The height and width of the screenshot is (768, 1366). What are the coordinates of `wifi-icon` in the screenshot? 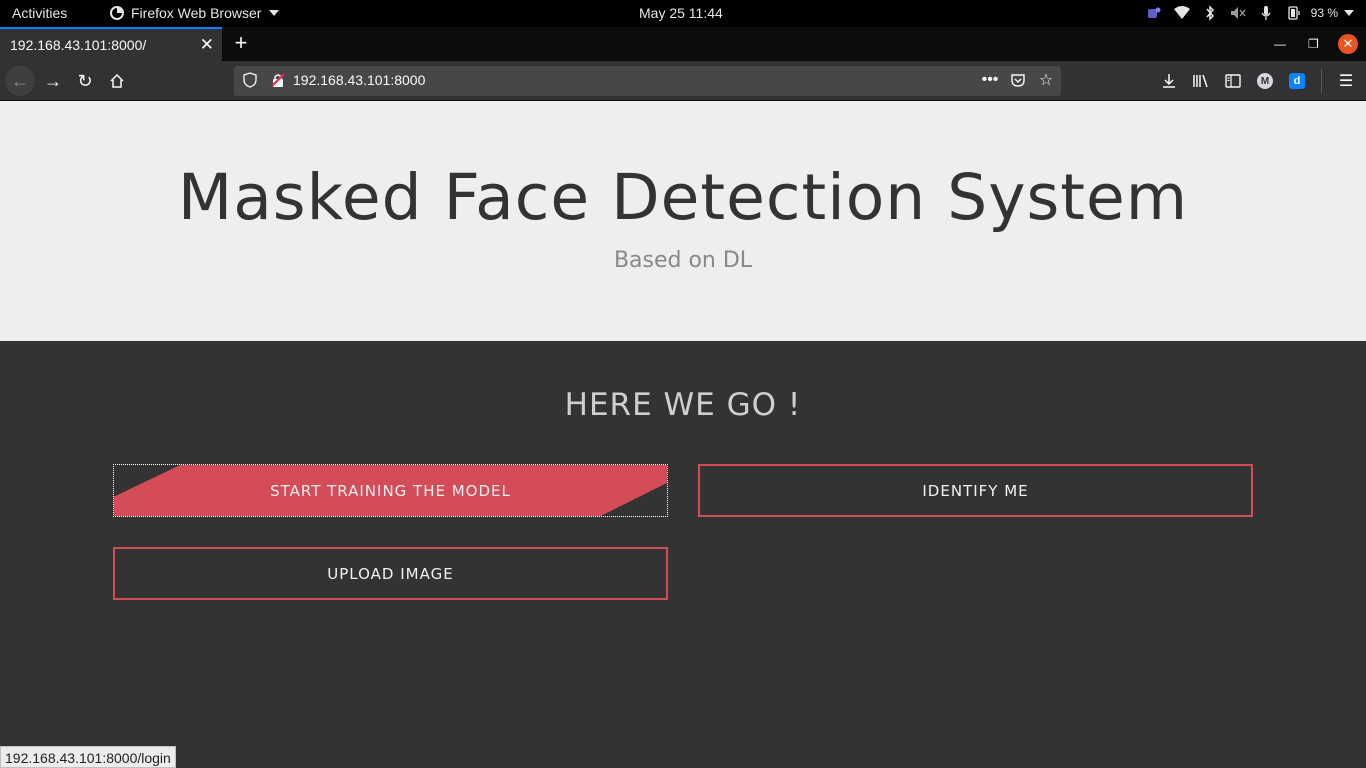 It's located at (1182, 13).